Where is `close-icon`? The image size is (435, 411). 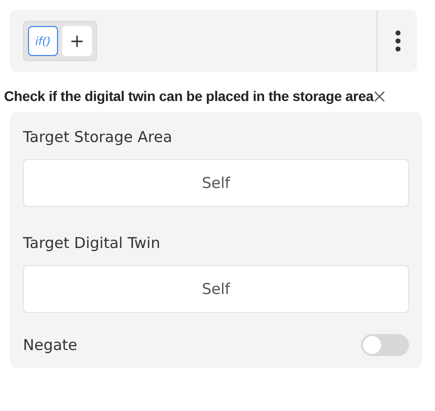 close-icon is located at coordinates (380, 96).